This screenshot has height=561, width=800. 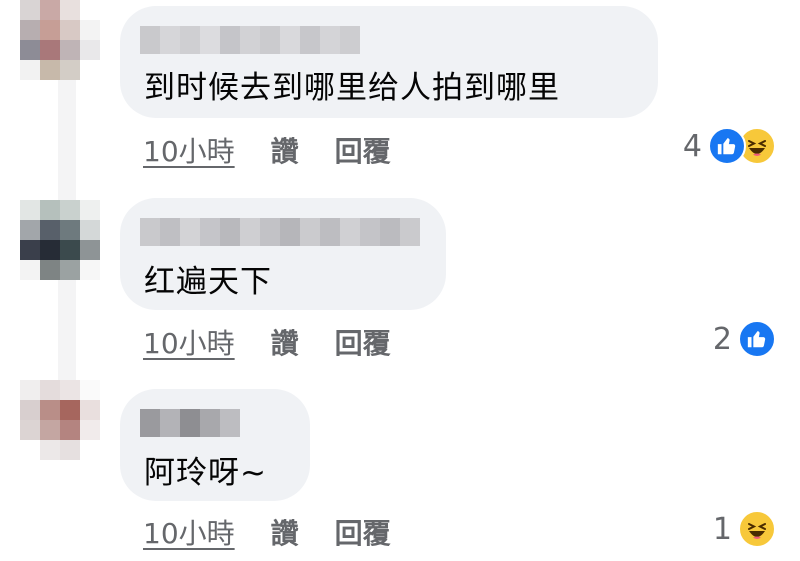 I want to click on haha-icon, so click(x=757, y=529).